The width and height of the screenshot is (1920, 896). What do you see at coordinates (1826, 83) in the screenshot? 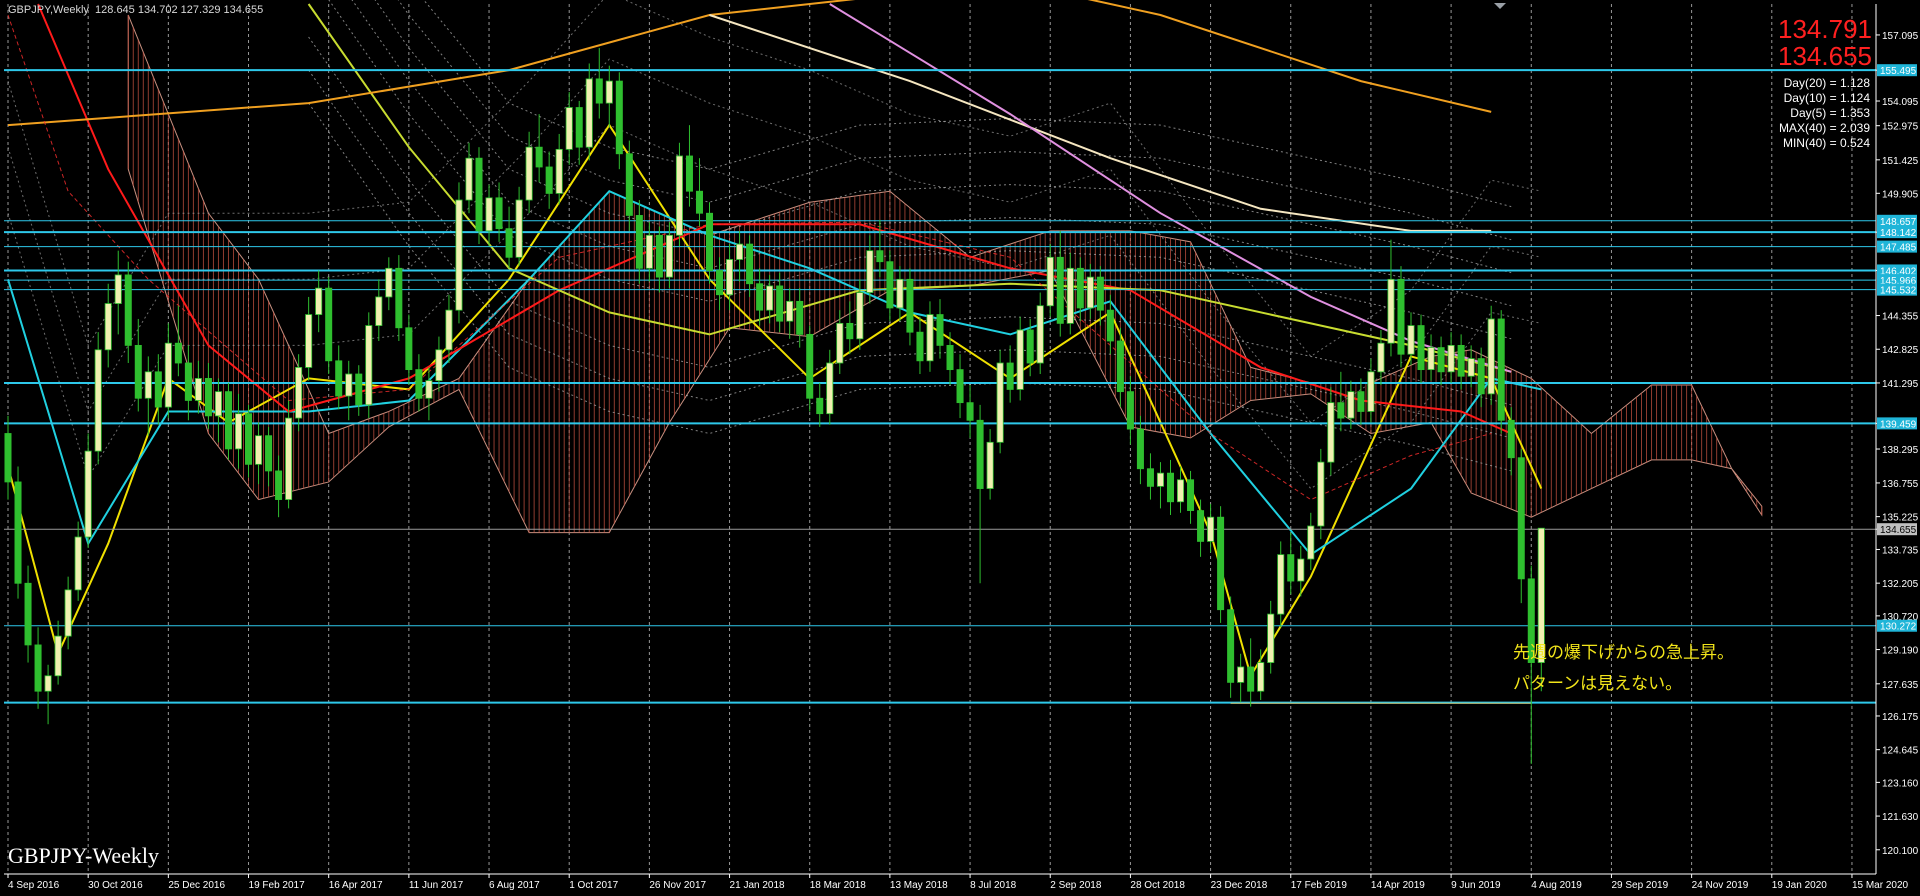
I see `stat-day20: Day(20) = 1.128` at bounding box center [1826, 83].